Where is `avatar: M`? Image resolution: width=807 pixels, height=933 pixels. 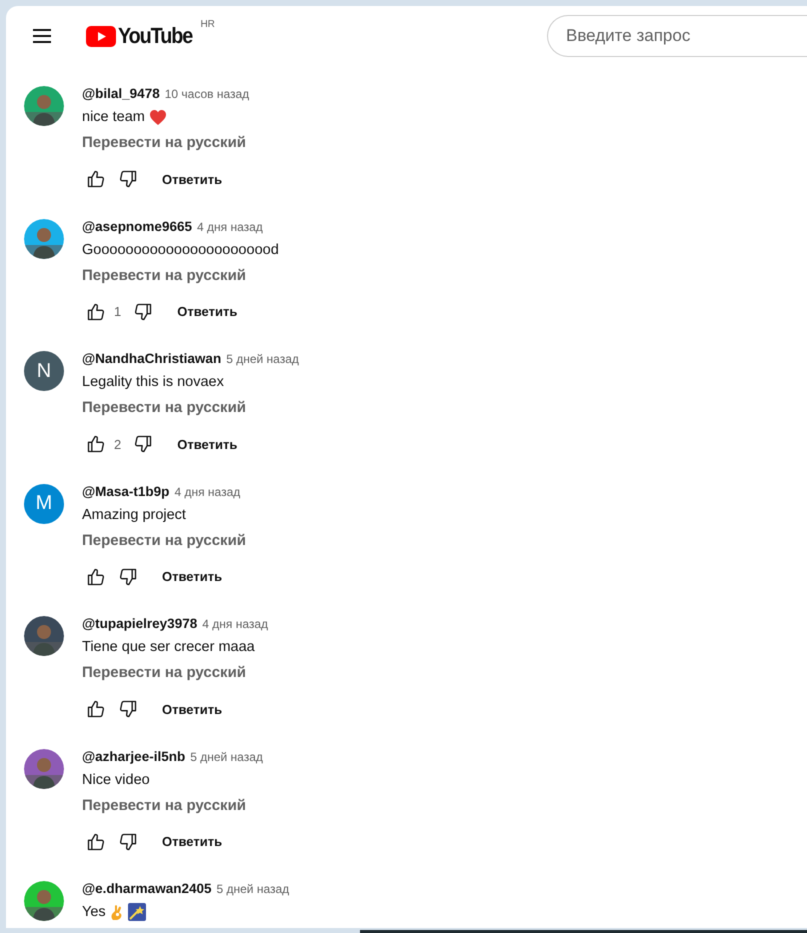
avatar: M is located at coordinates (44, 504).